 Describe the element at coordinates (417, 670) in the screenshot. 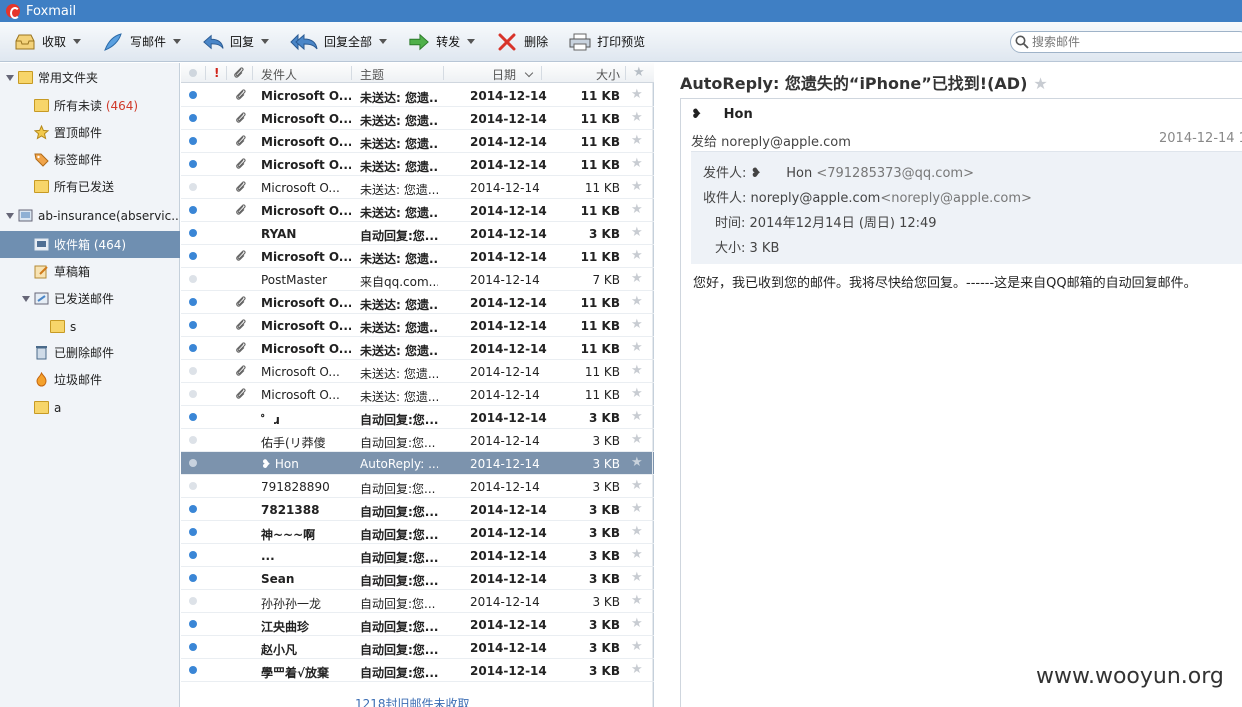

I see `table-row: 學罒着√放棄 自动回复:您... 2014-12-14 3 KB ★` at that location.